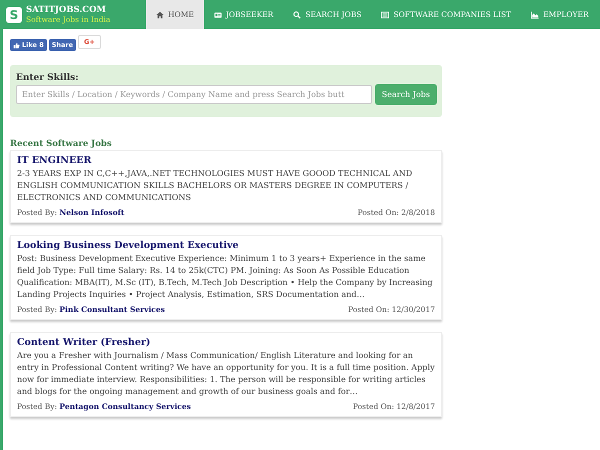 The width and height of the screenshot is (600, 450). I want to click on list-icon, so click(385, 14).